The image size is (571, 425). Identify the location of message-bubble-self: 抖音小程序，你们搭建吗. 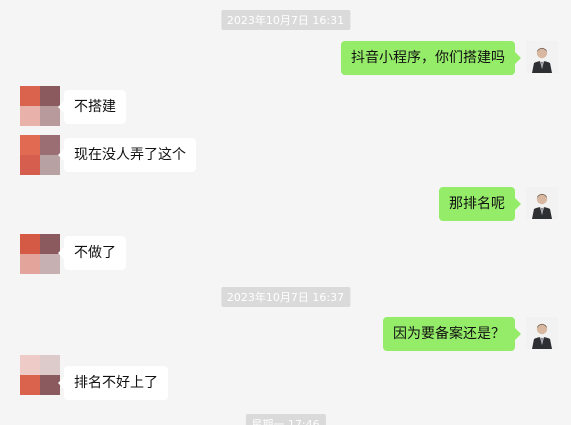
(431, 58).